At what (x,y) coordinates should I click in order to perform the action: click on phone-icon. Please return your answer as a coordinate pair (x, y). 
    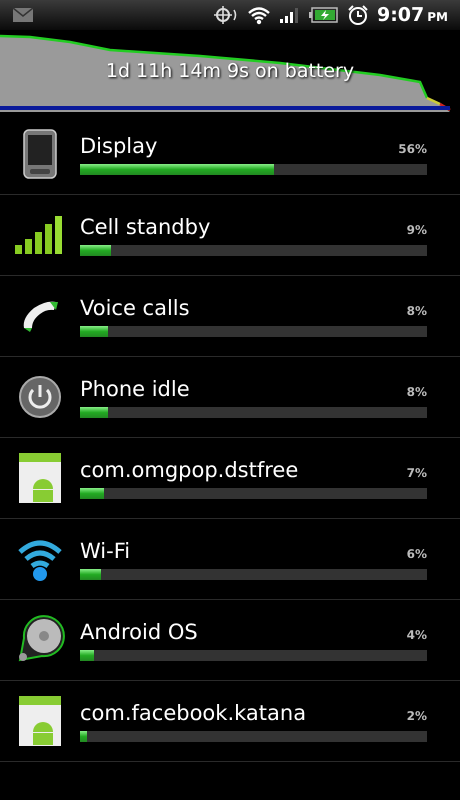
    Looking at the image, I should click on (40, 154).